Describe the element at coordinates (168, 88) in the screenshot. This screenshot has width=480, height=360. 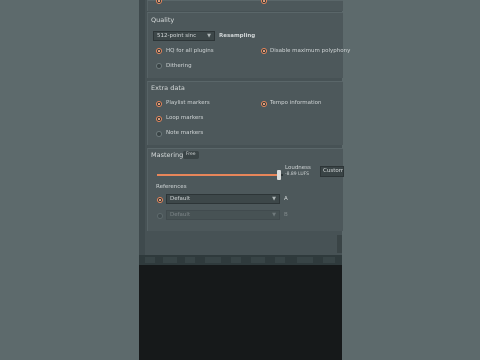
I see `extra-data-title: Extra data` at that location.